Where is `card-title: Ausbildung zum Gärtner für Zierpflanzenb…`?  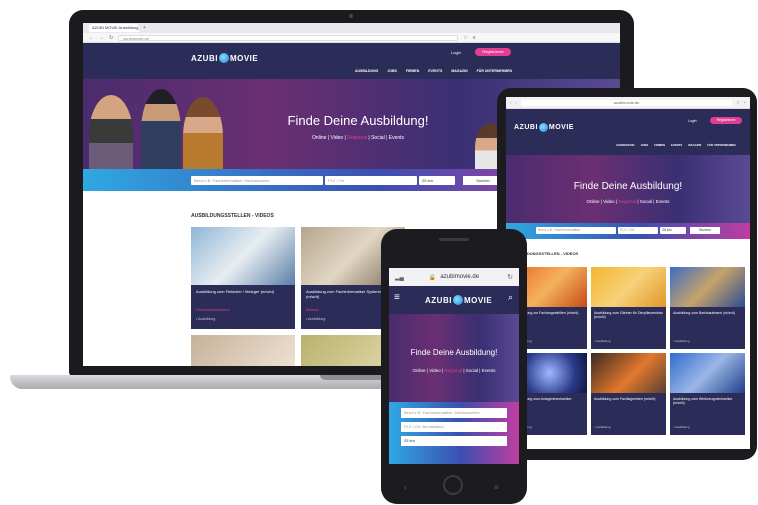
card-title: Ausbildung zum Gärtner für Zierpflanzenb… is located at coordinates (628, 315).